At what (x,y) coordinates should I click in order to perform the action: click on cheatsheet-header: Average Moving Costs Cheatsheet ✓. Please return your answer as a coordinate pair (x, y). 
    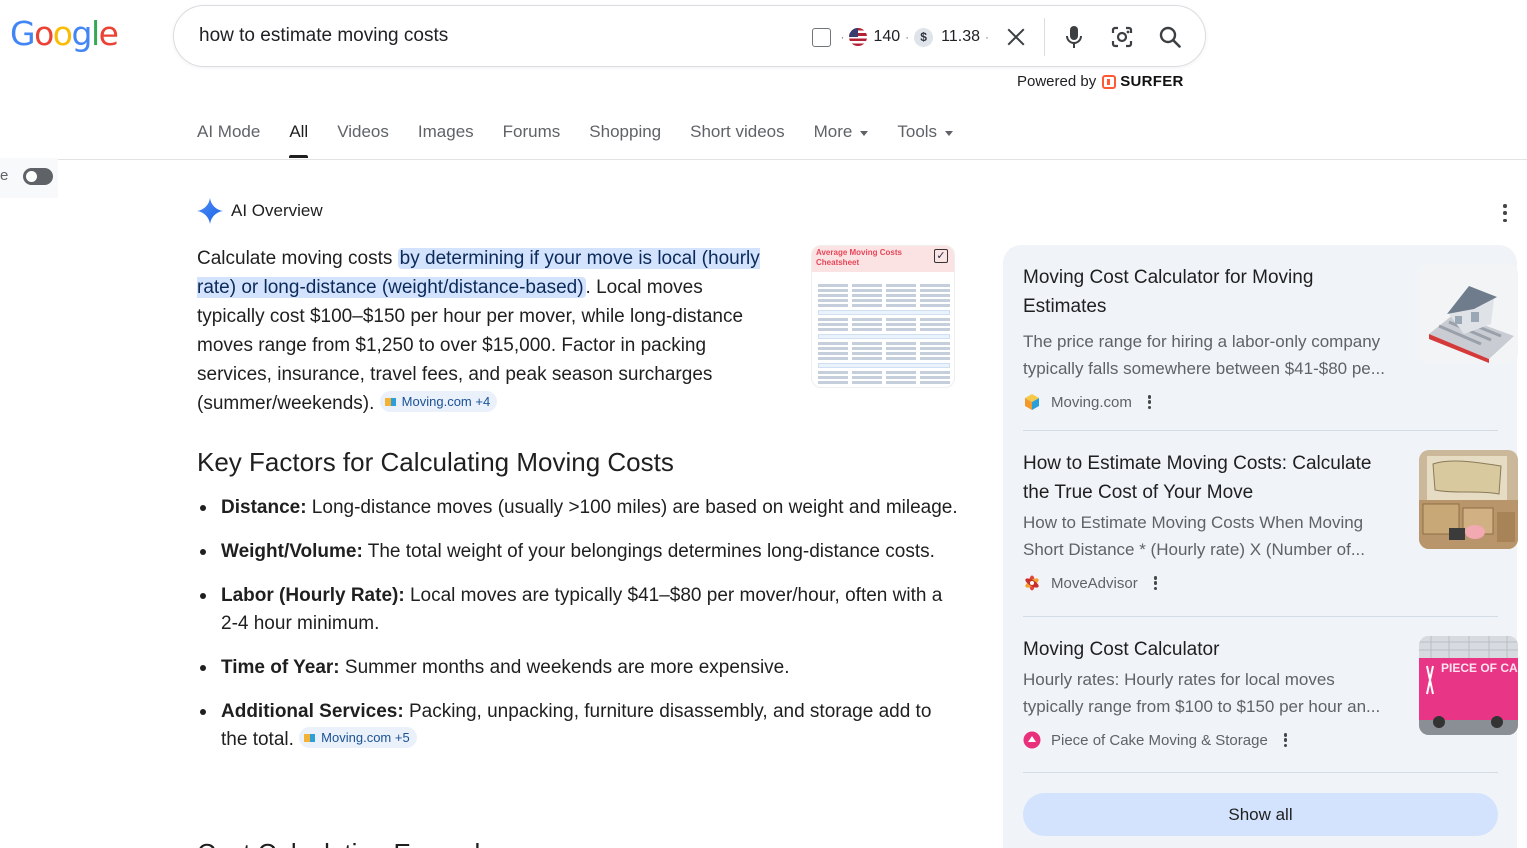
    Looking at the image, I should click on (883, 259).